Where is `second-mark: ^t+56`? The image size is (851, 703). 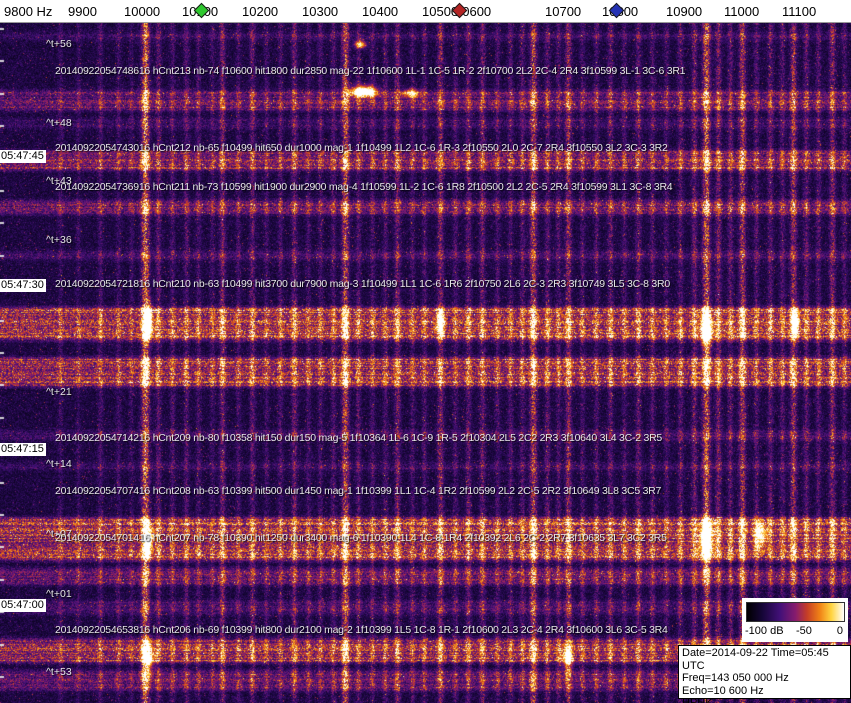
second-mark: ^t+56 is located at coordinates (59, 44).